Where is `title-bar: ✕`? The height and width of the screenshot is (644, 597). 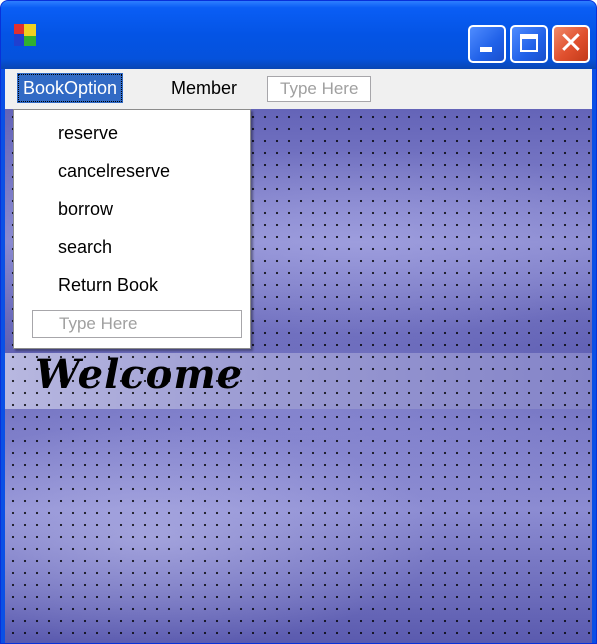 title-bar: ✕ is located at coordinates (298, 35).